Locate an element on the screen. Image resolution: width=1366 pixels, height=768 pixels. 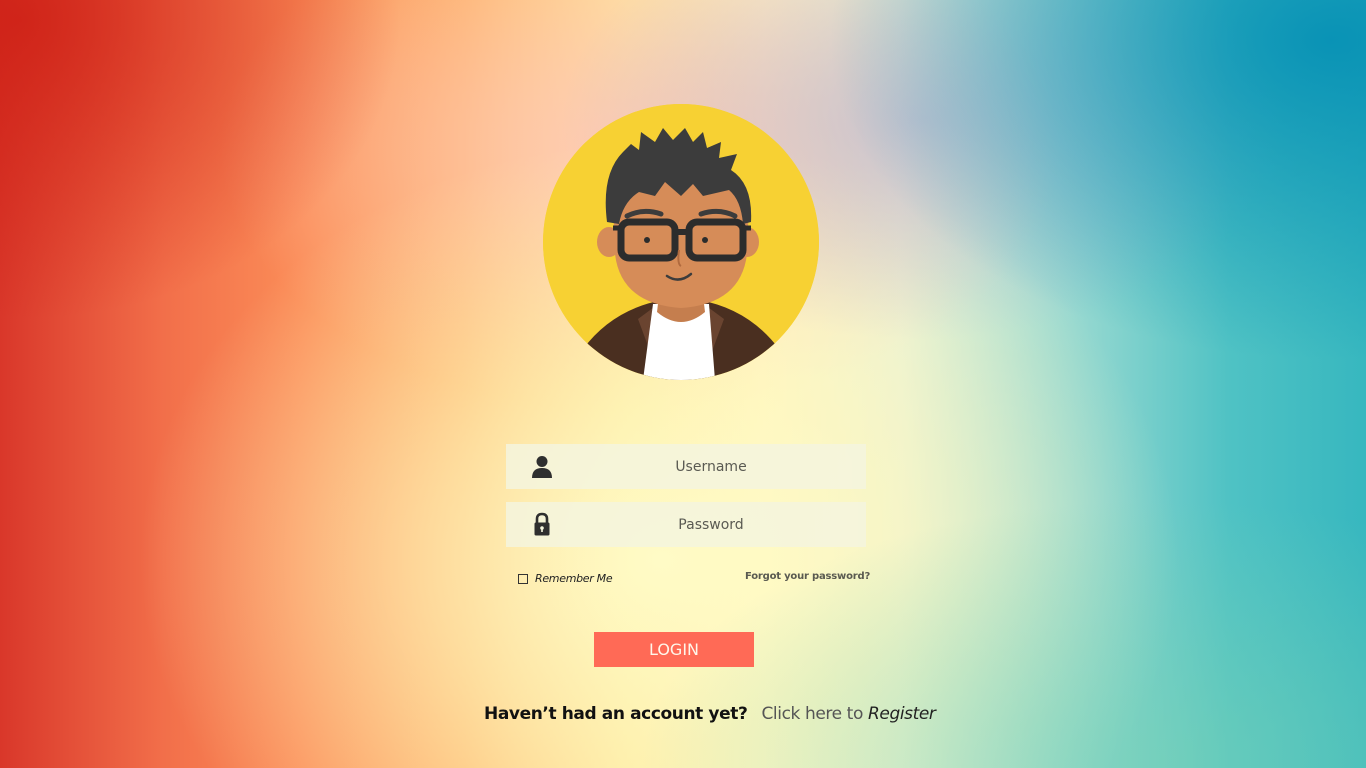
password-field is located at coordinates (686, 524).